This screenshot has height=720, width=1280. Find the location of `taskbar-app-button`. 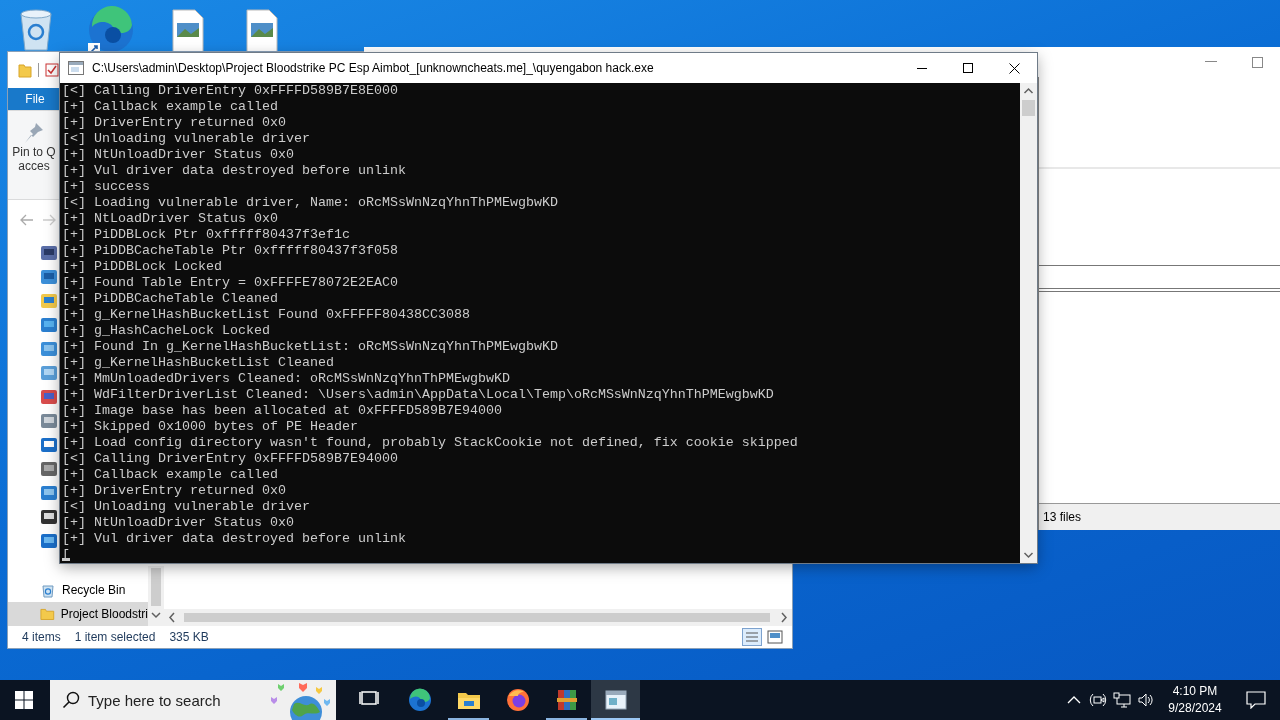

taskbar-app-button is located at coordinates (615, 700).